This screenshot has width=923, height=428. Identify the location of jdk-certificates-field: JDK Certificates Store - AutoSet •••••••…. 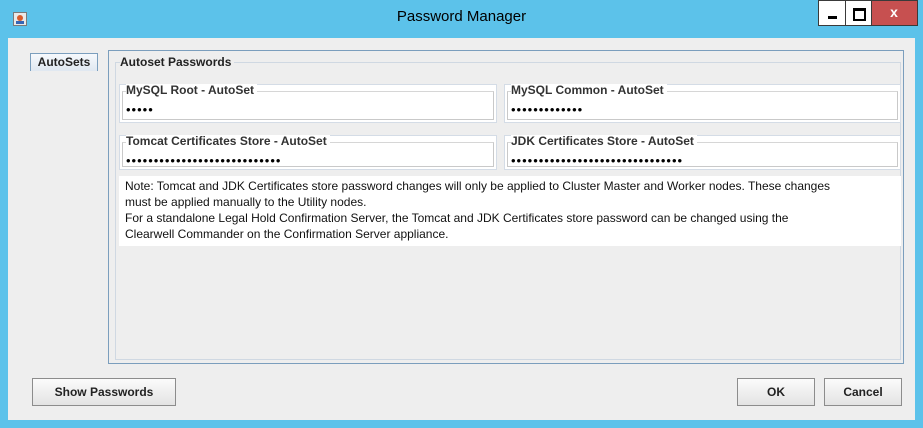
(702, 152).